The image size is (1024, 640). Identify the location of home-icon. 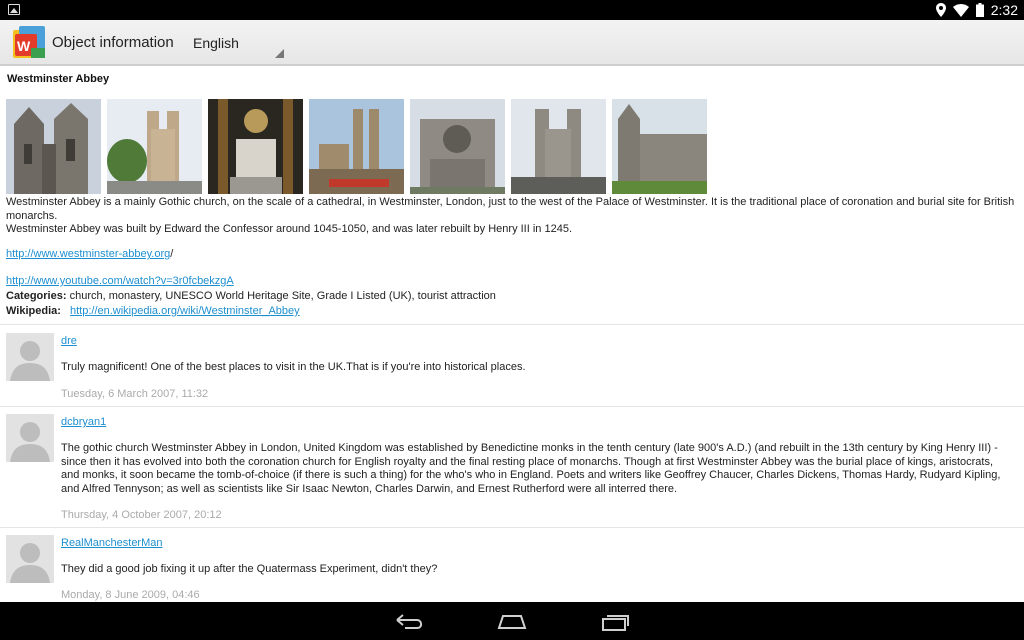
(512, 622).